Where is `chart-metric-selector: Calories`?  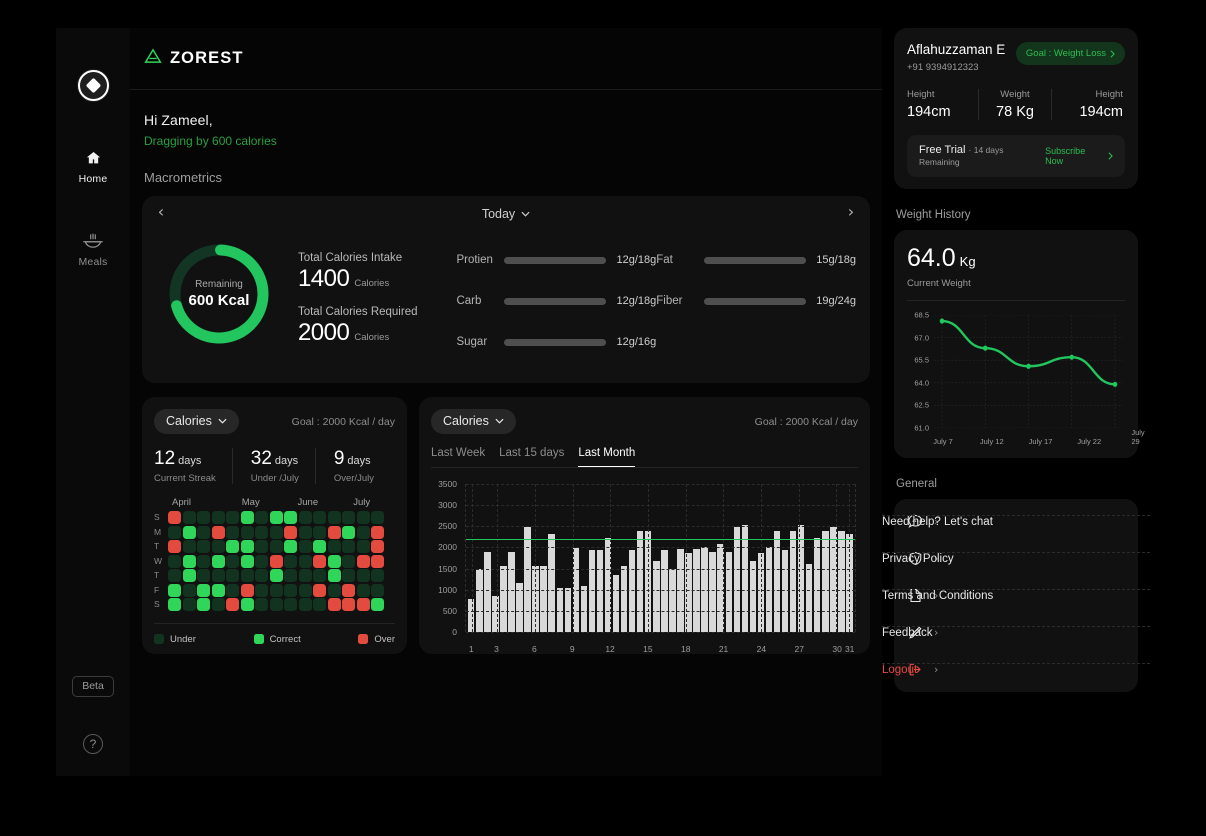 chart-metric-selector: Calories is located at coordinates (473, 421).